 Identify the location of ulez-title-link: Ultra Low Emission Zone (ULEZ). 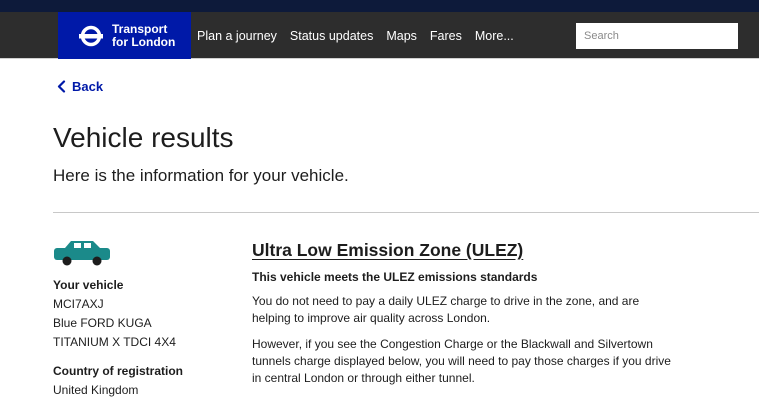
(462, 250).